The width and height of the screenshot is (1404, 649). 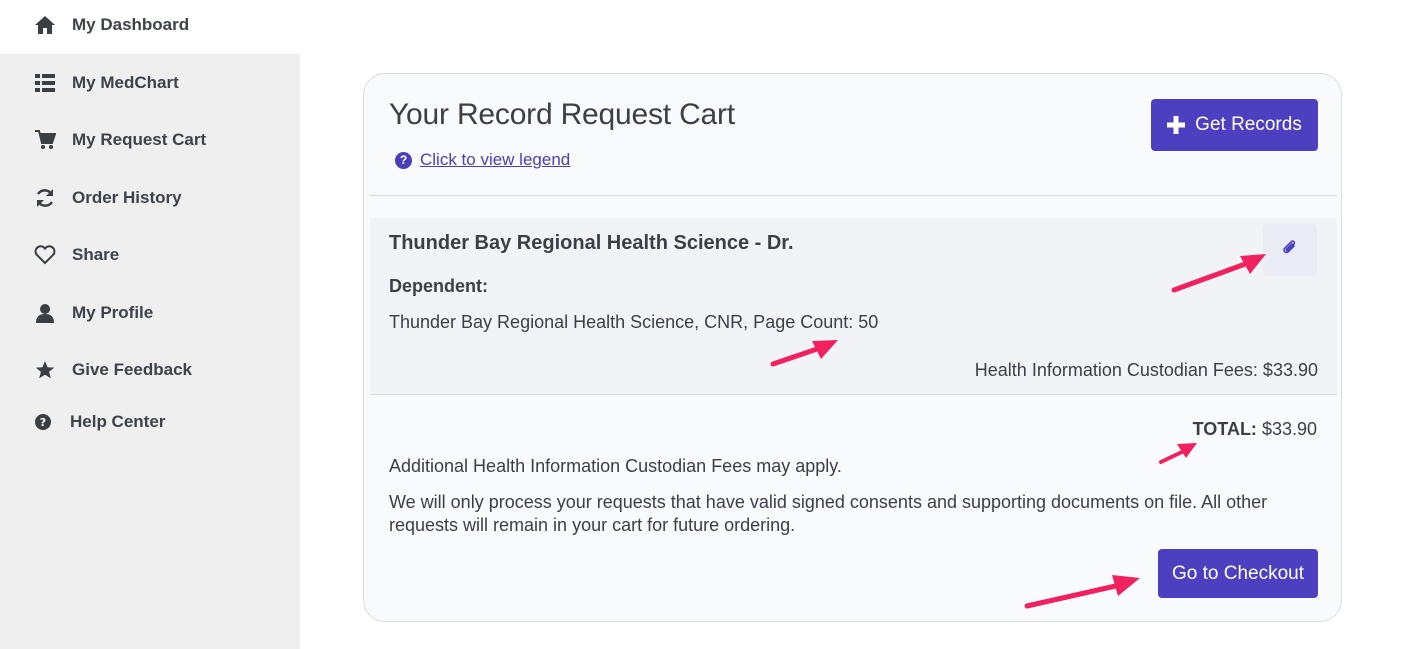 I want to click on sidebar-item-medchart: My MedChart, so click(x=150, y=83).